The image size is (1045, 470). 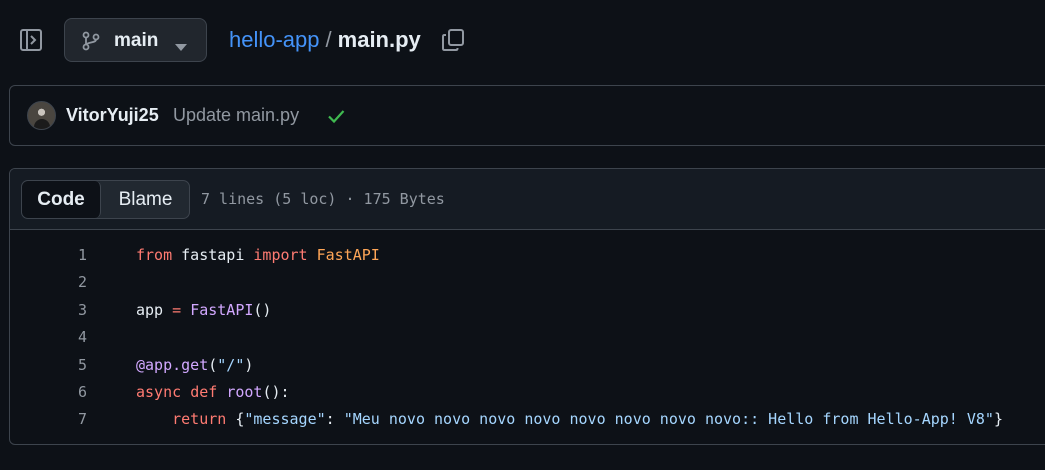 What do you see at coordinates (199, 419) in the screenshot?
I see `code-token: return` at bounding box center [199, 419].